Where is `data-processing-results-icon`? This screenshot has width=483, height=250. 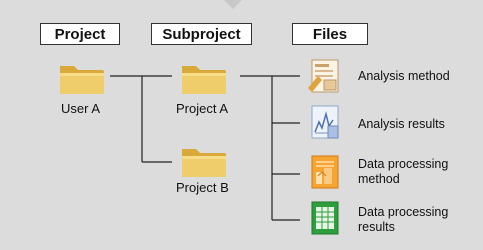
data-processing-results-icon is located at coordinates (324, 219).